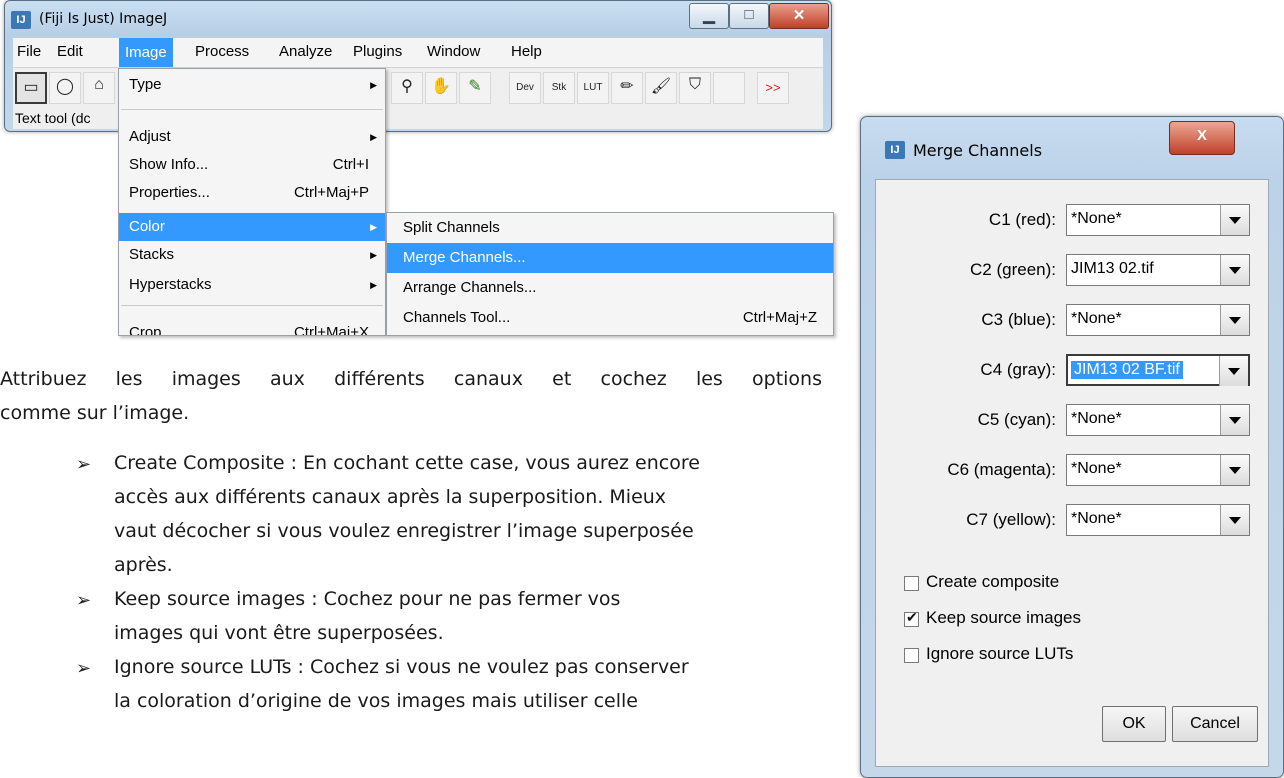  What do you see at coordinates (1158, 220) in the screenshot?
I see `channel-select-c1: *None*` at bounding box center [1158, 220].